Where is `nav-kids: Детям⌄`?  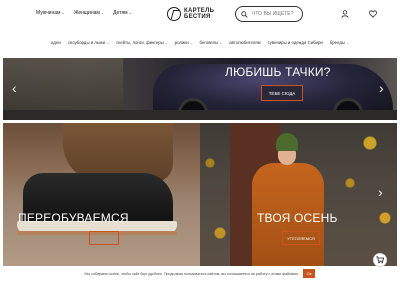
nav-kids: Детям⌄ is located at coordinates (122, 13).